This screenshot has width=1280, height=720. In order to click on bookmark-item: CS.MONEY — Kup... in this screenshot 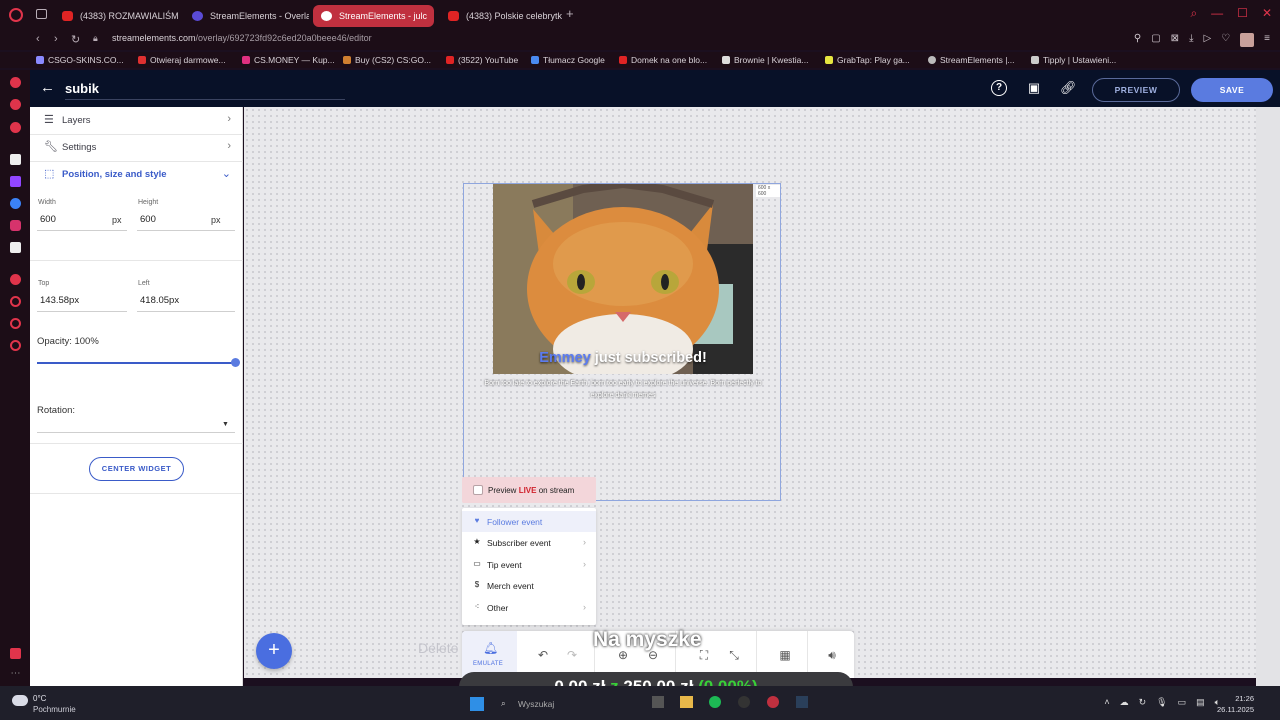, I will do `click(288, 60)`.